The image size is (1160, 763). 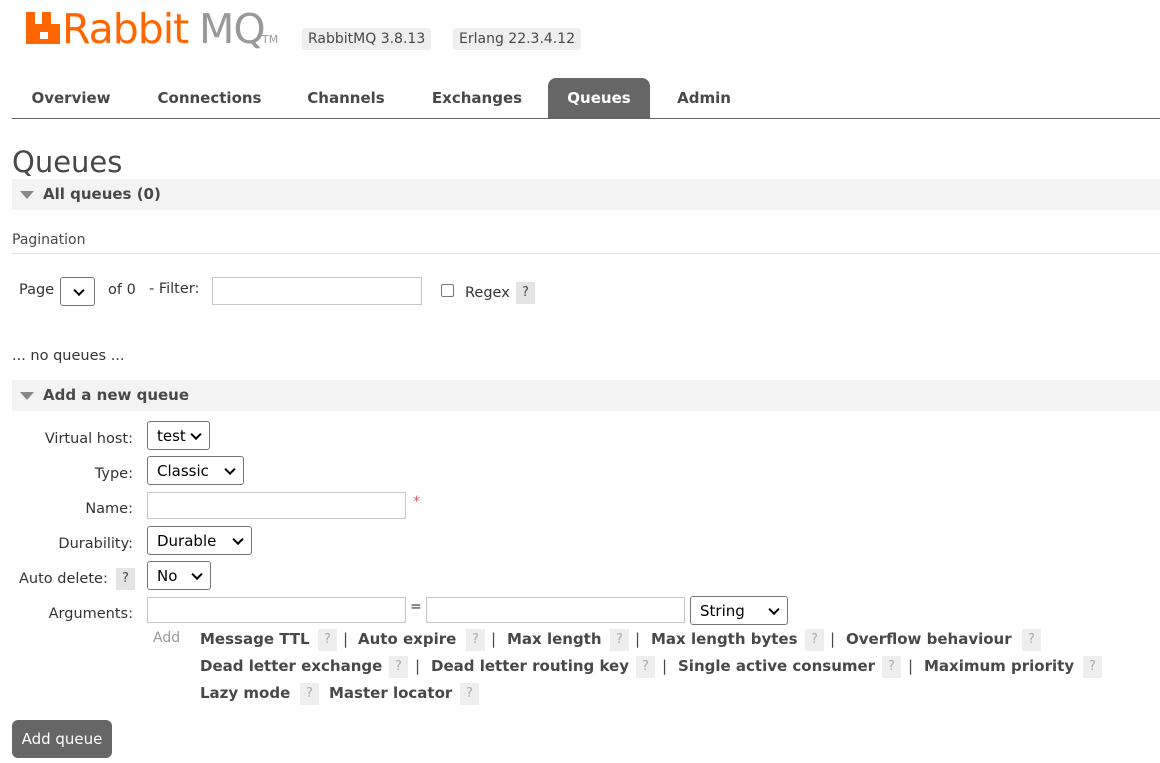 I want to click on tab-overview: Overview, so click(x=71, y=98).